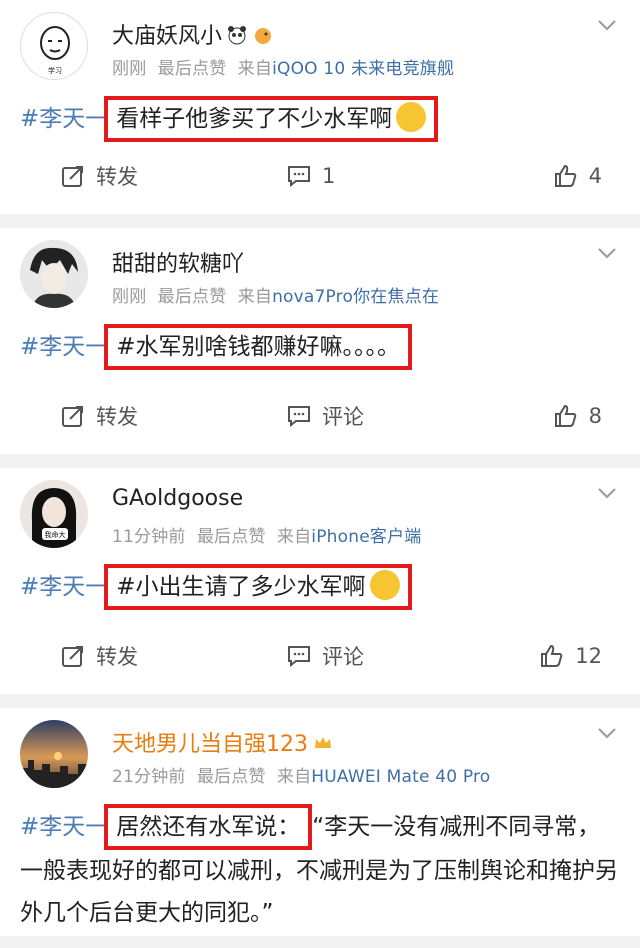  I want to click on post-meta: 21分钟前 最后点赞 来自HUAWEI Mate 40 Pro, so click(301, 777).